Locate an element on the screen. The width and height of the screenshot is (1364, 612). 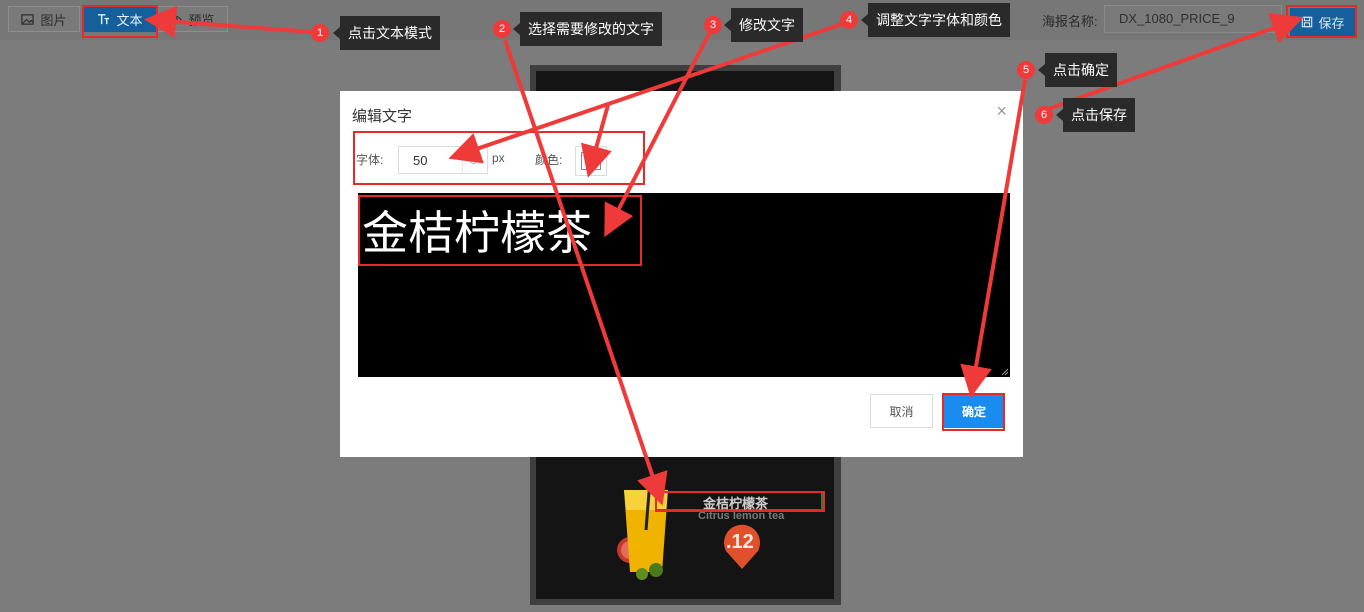
highlight-confirm is located at coordinates (973, 412).